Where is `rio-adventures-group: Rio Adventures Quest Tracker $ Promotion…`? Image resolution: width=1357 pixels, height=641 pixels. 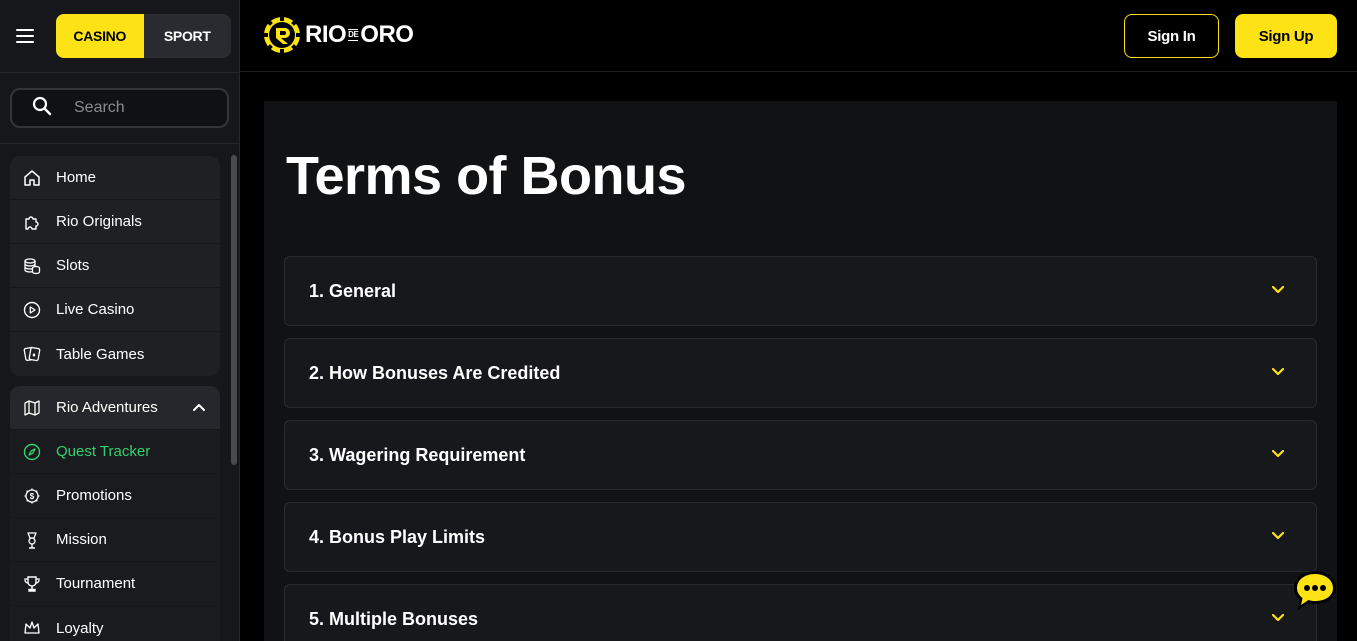 rio-adventures-group: Rio Adventures Quest Tracker $ Promotion… is located at coordinates (115, 513).